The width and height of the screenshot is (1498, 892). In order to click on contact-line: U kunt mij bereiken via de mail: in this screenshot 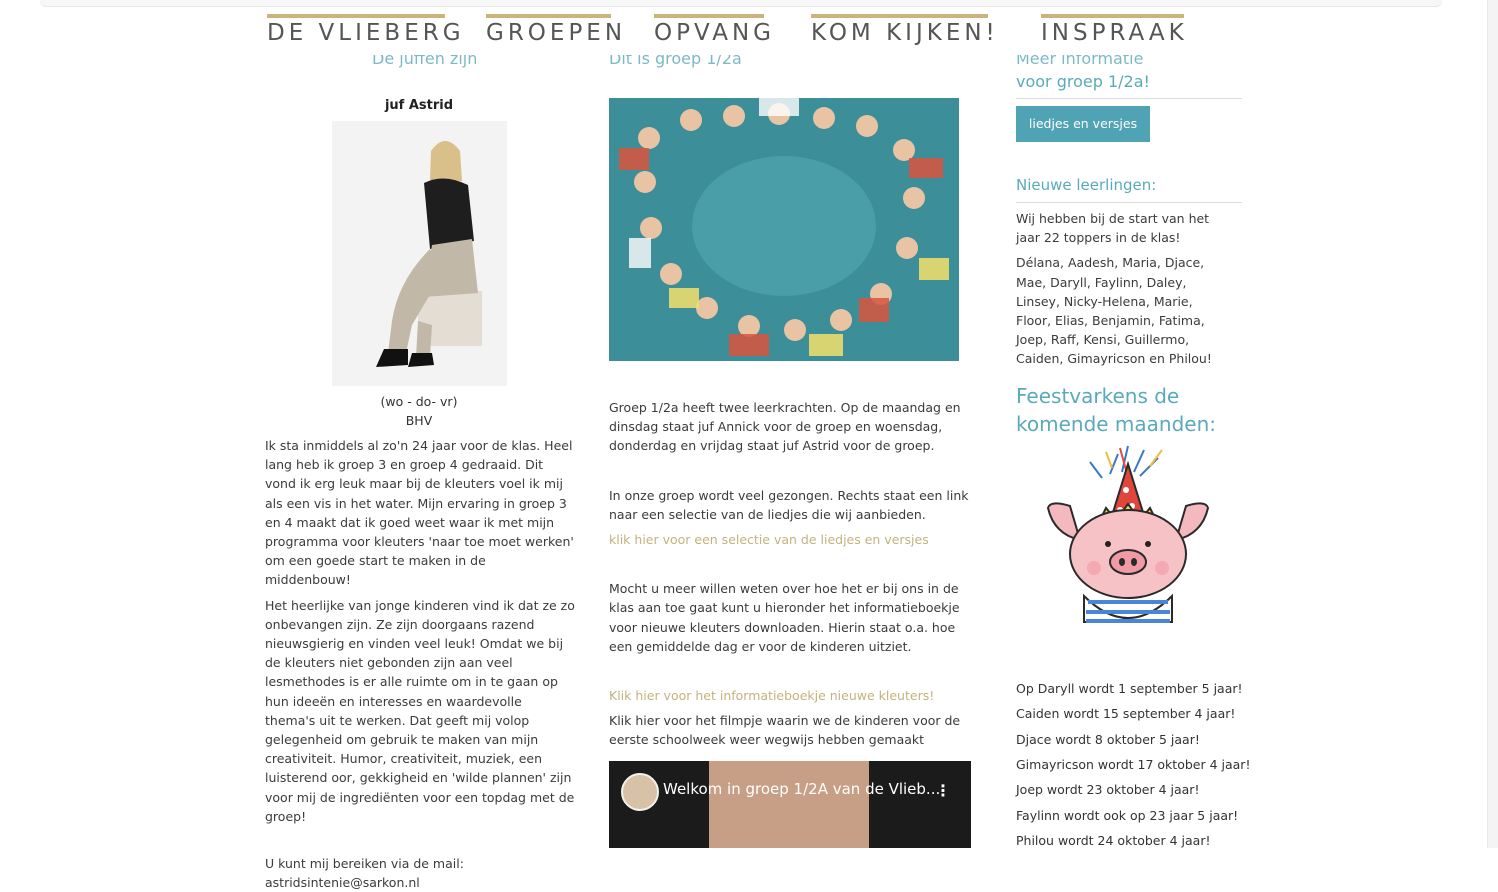, I will do `click(364, 864)`.